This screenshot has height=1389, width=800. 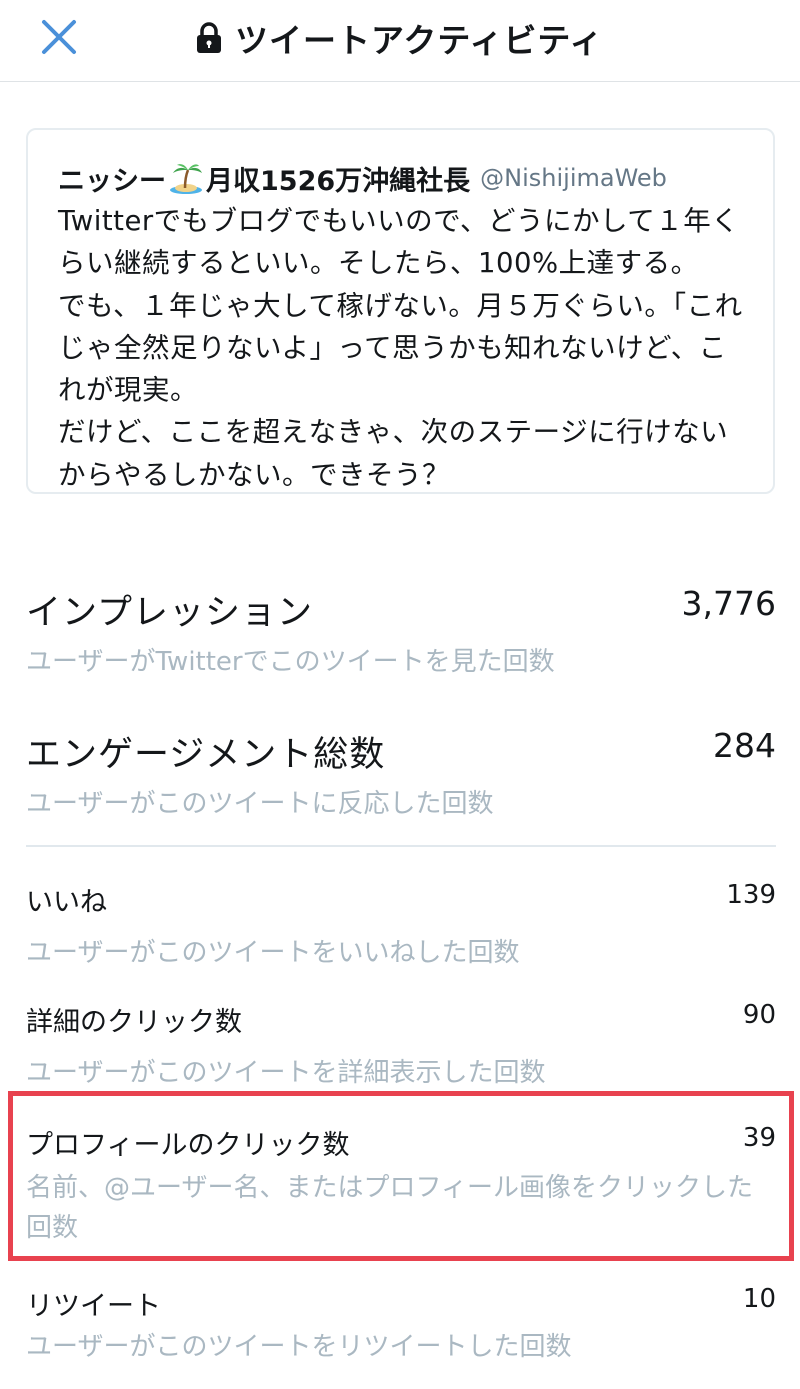 What do you see at coordinates (186, 179) in the screenshot?
I see `desert-island-icon` at bounding box center [186, 179].